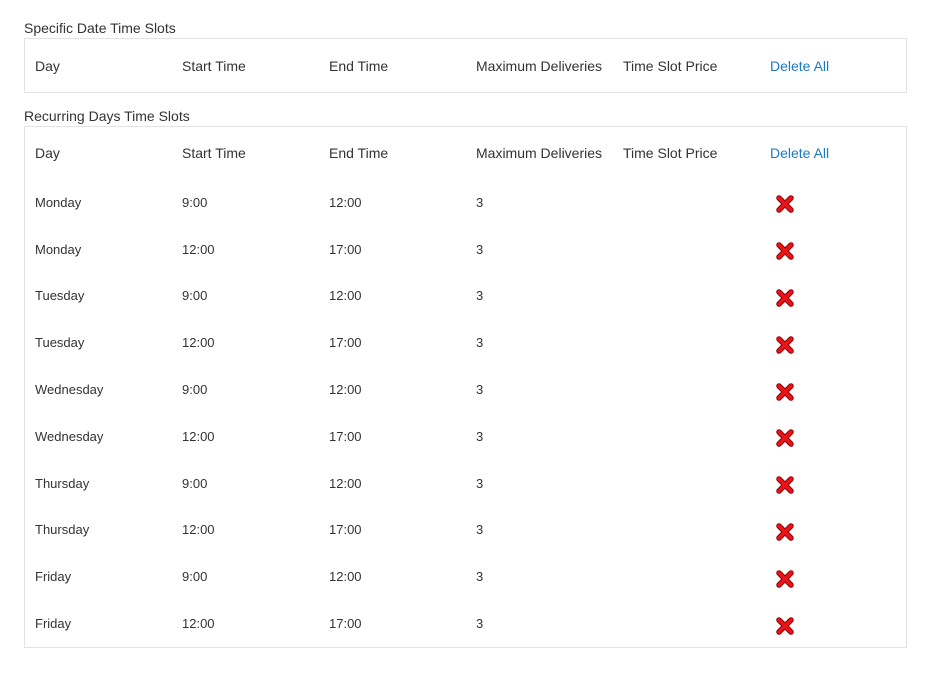 Image resolution: width=933 pixels, height=678 pixels. I want to click on table-row: Monday 12:00 17:00 3, so click(465, 249).